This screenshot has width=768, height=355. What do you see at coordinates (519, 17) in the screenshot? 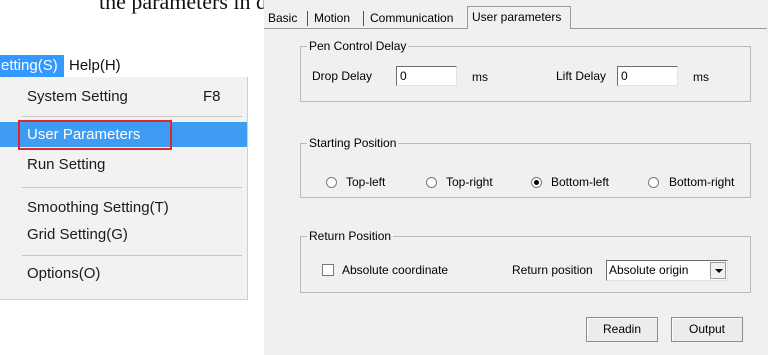
I see `tab-user-parameters: User parameters` at bounding box center [519, 17].